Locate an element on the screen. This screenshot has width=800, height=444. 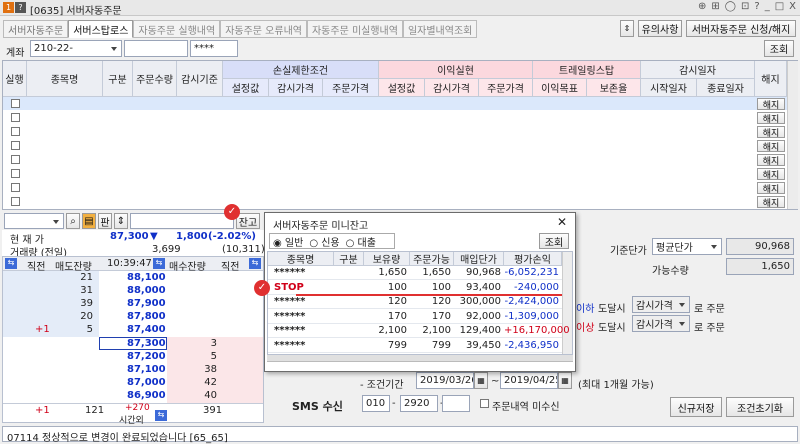
notice-button: 유의사항 is located at coordinates (660, 28).